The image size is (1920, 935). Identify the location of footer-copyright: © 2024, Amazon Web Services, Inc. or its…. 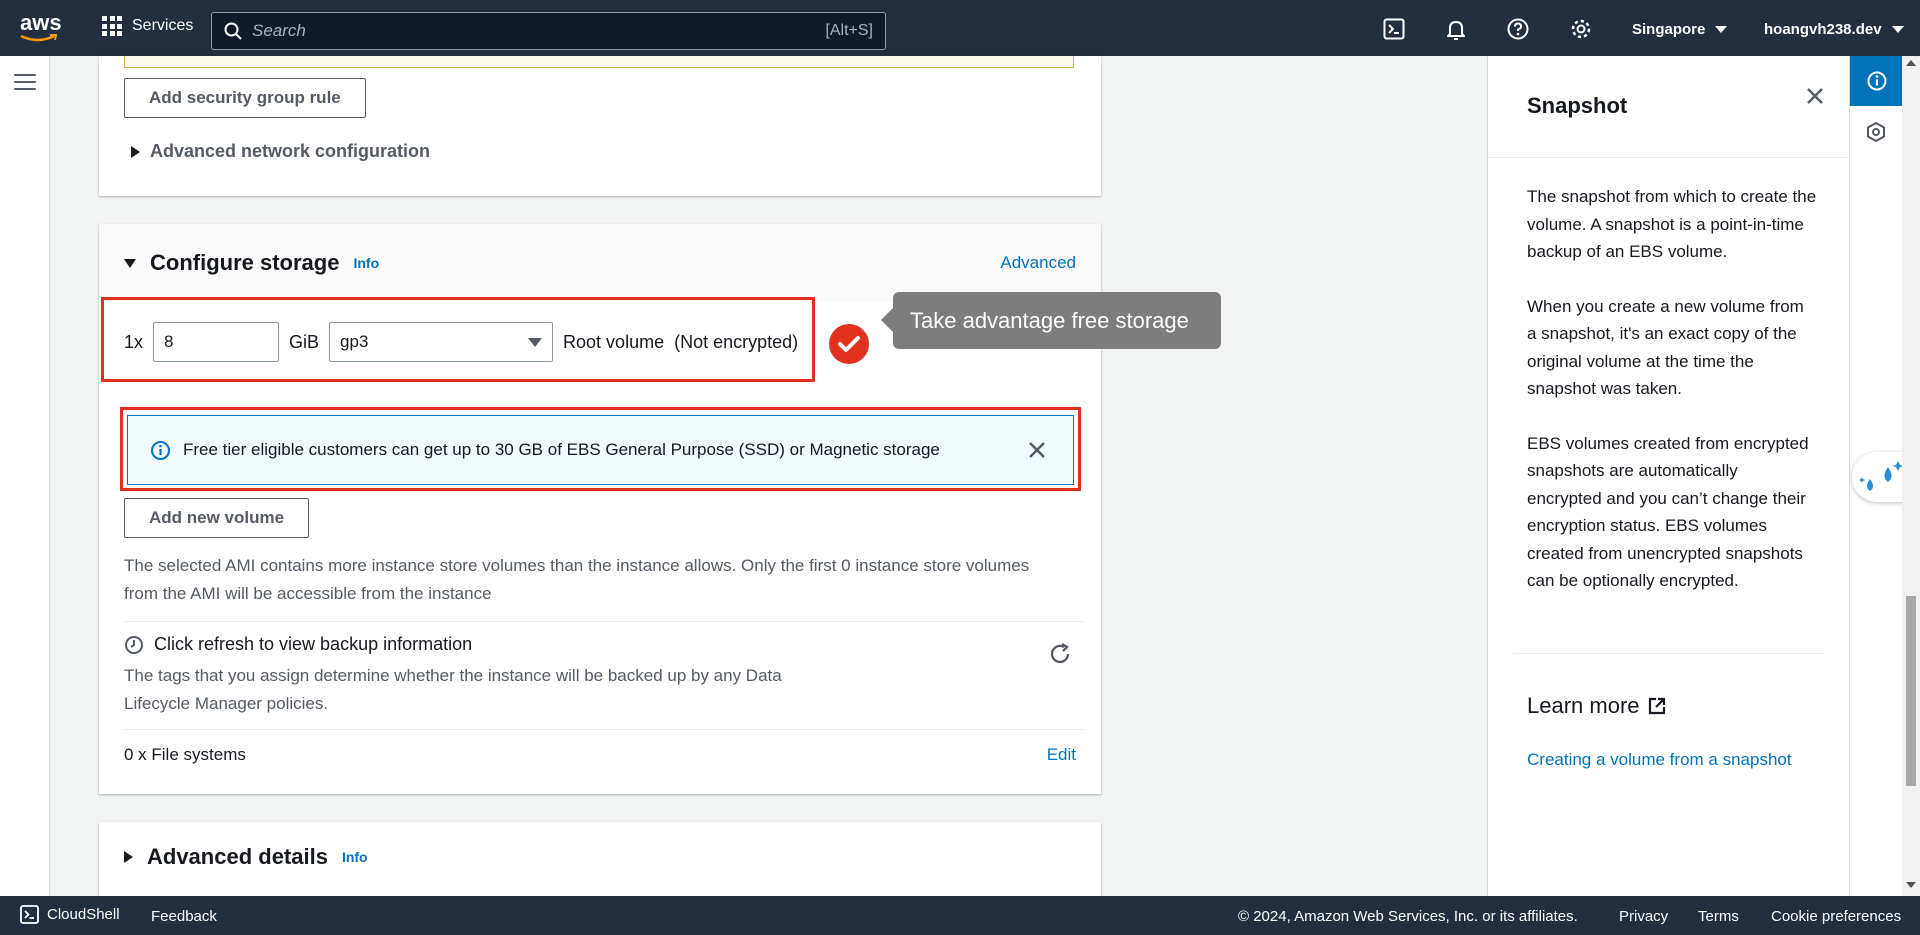
(1408, 916).